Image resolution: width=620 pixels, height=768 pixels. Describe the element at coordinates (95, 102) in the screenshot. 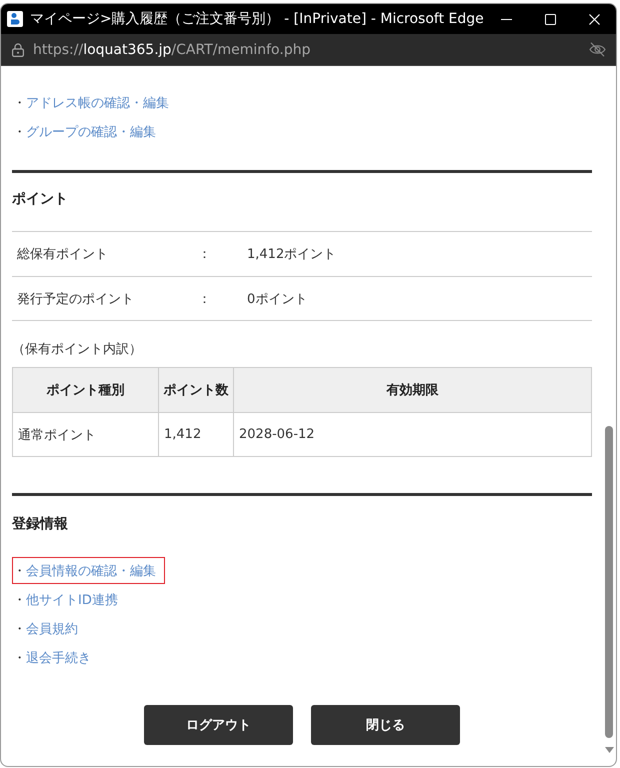

I see `text-link: ・アドレス帳の確認・編集` at that location.